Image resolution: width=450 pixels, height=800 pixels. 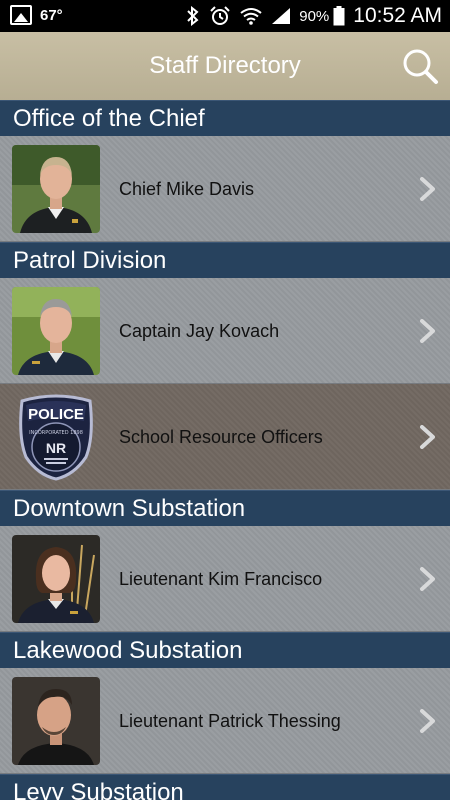 What do you see at coordinates (199, 331) in the screenshot?
I see `staff-name: Captain Jay Kovach` at bounding box center [199, 331].